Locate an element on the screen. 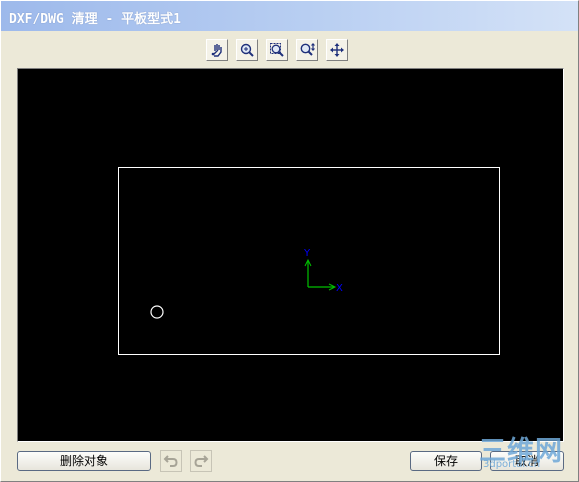 This screenshot has height=482, width=579. zoom-extents-icon is located at coordinates (307, 49).